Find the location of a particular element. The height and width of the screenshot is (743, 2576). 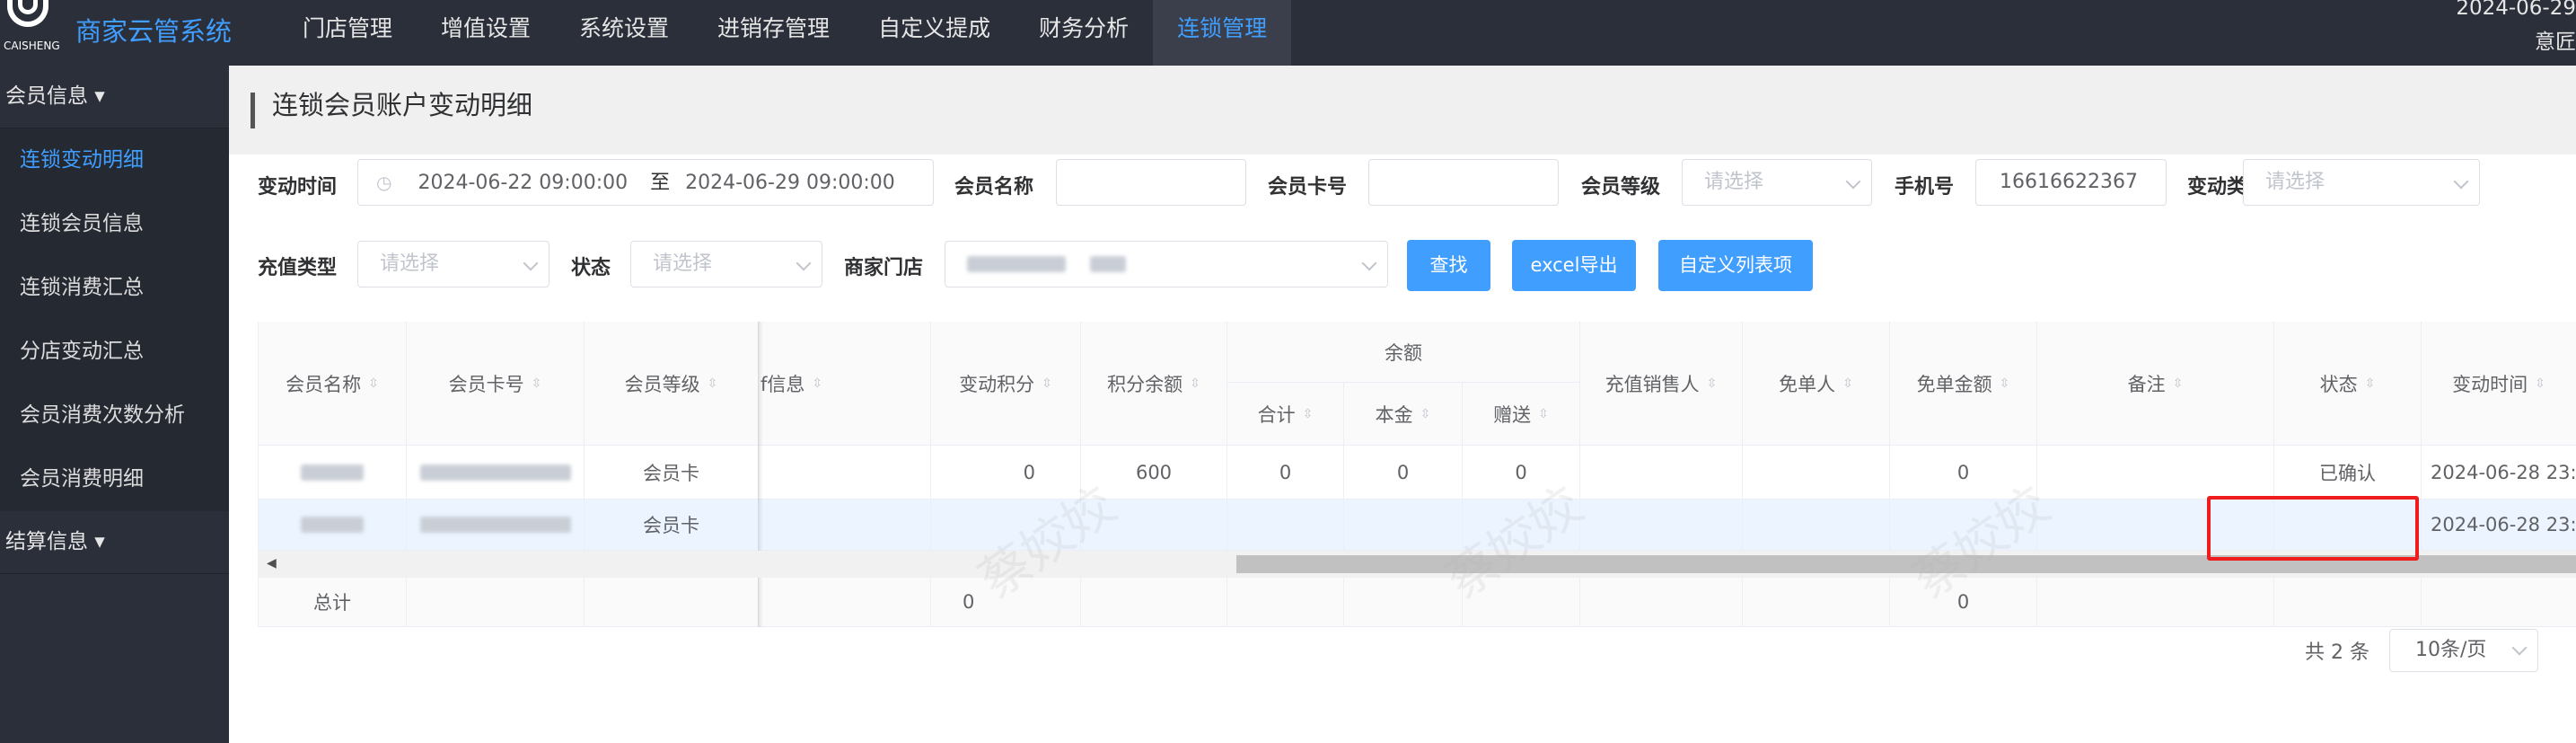

store-select is located at coordinates (1166, 264).